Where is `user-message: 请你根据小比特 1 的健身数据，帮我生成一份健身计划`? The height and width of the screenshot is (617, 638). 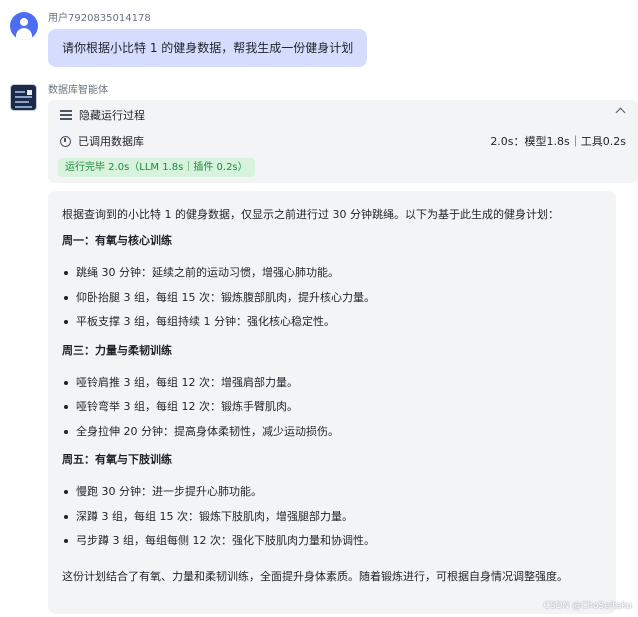 user-message: 请你根据小比特 1 的健身数据，帮我生成一份健身计划 is located at coordinates (208, 48).